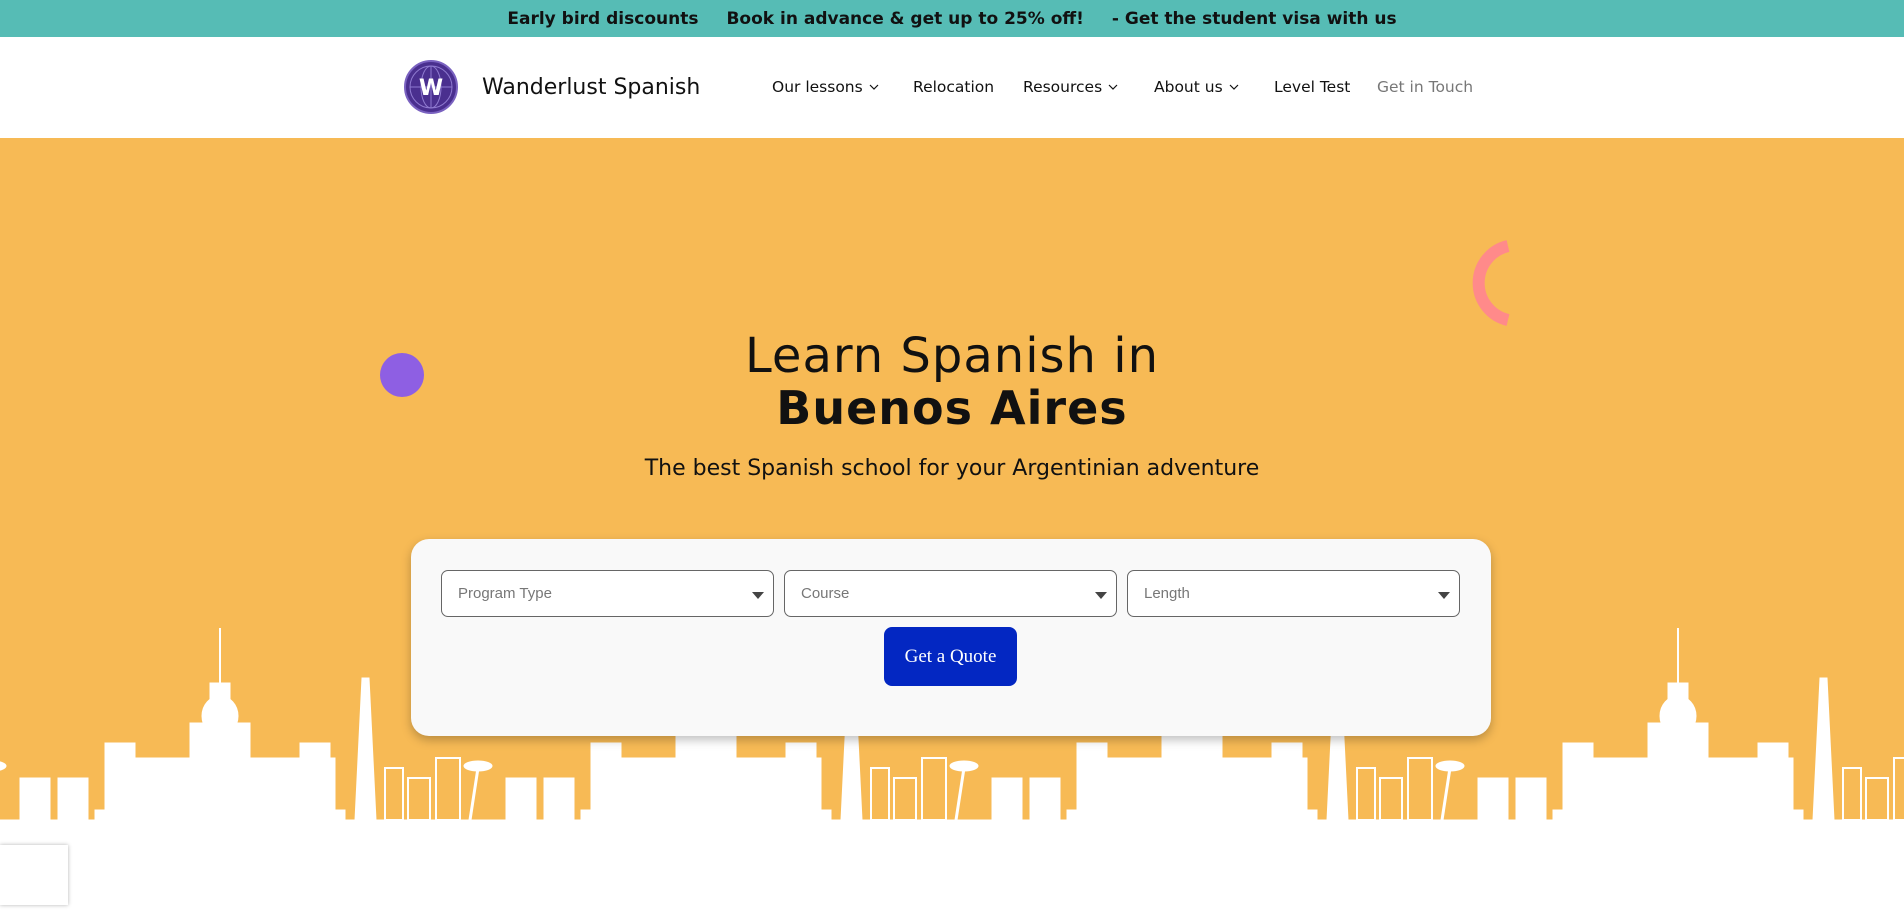  What do you see at coordinates (1188, 87) in the screenshot?
I see `nav-label: About us` at bounding box center [1188, 87].